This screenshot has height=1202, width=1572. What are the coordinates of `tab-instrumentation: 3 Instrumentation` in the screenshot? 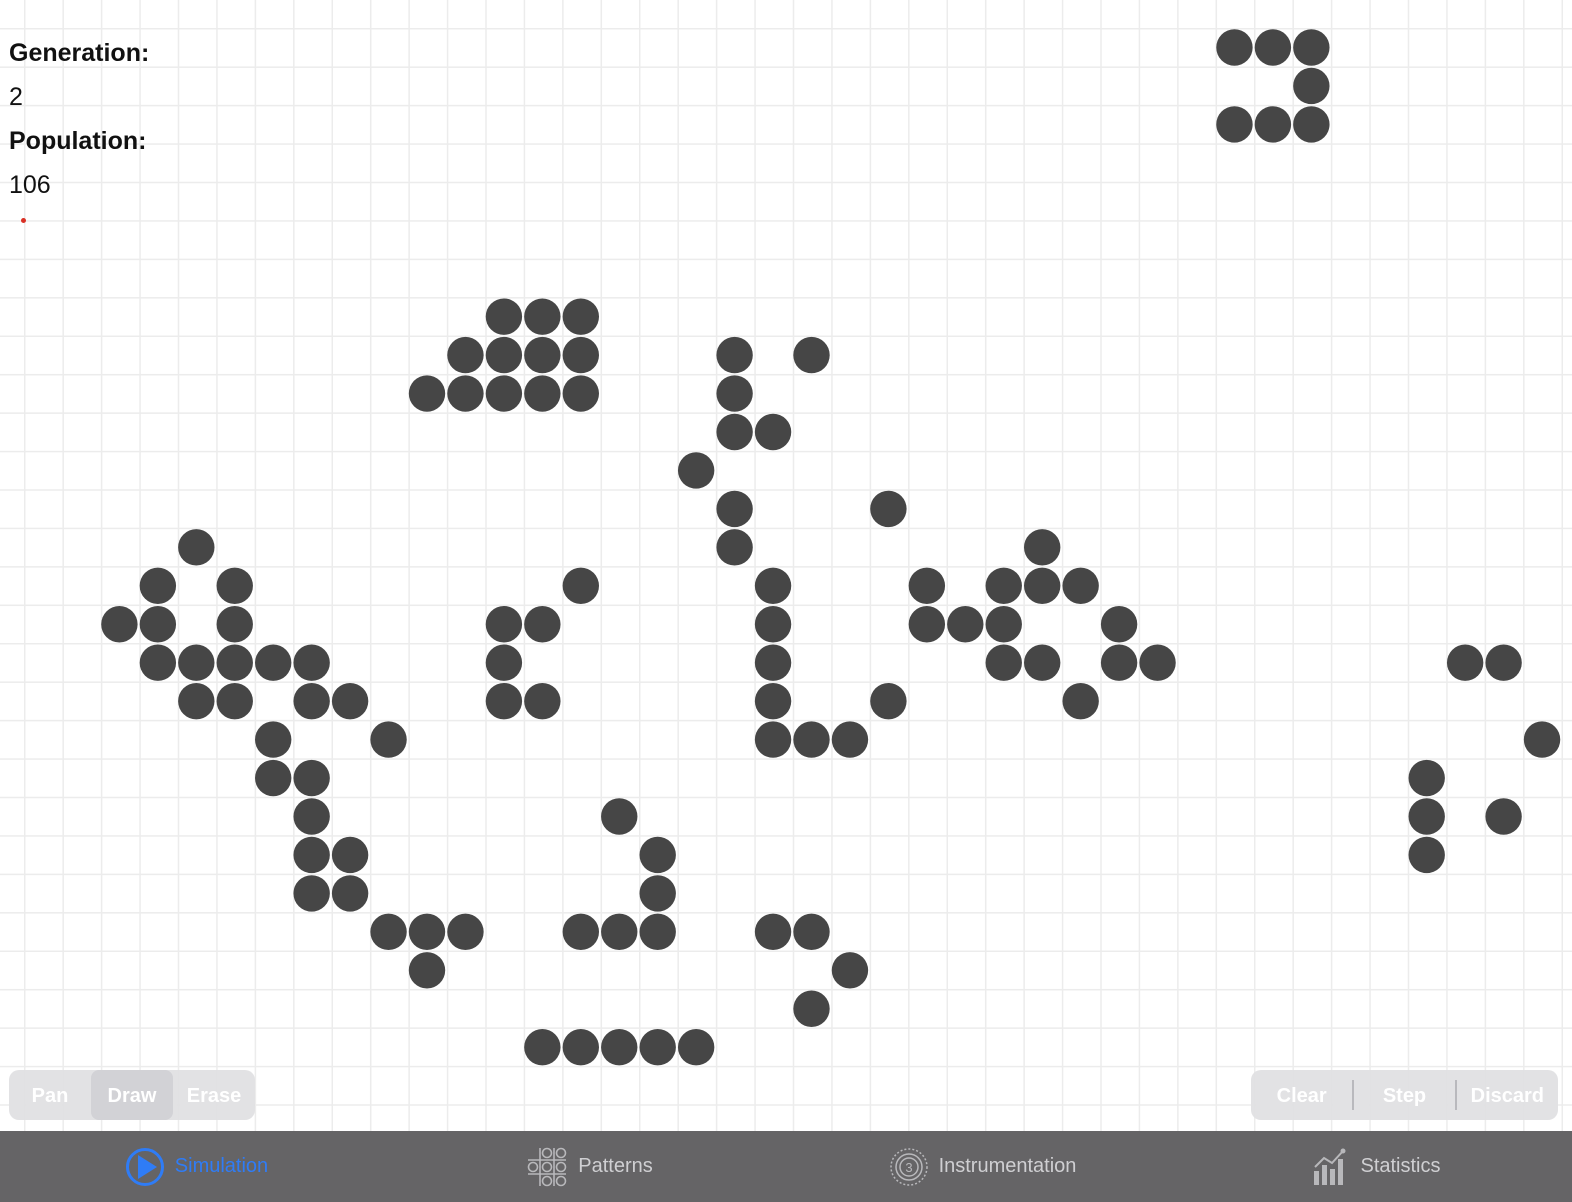 It's located at (982, 1166).